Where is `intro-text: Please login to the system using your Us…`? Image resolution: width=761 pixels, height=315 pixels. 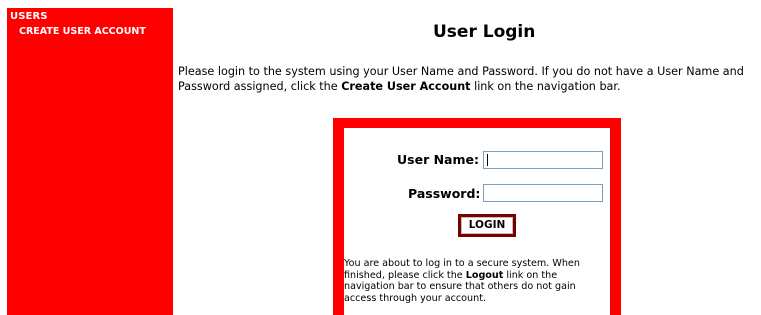 intro-text: Please login to the system using your Us… is located at coordinates (468, 79).